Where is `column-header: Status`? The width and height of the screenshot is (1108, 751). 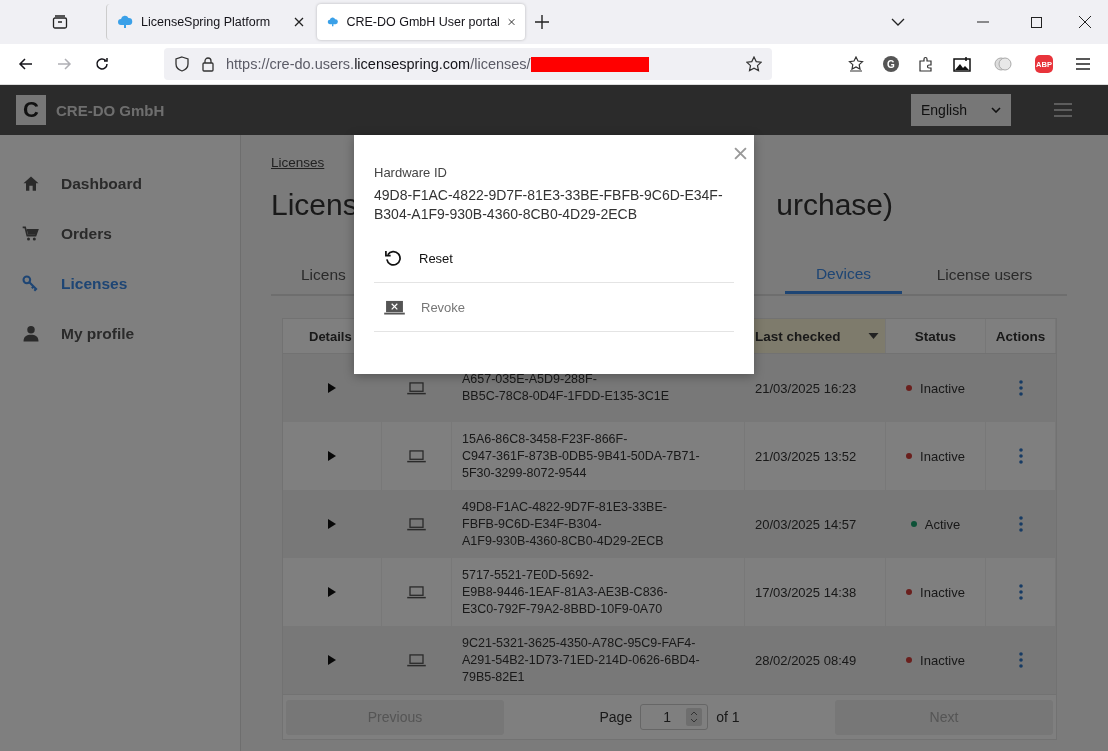 column-header: Status is located at coordinates (936, 336).